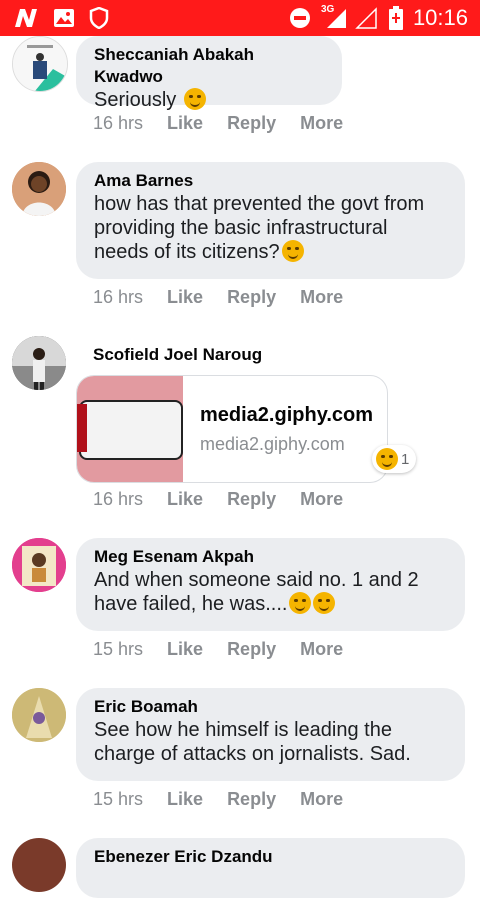 This screenshot has height=898, width=480. I want to click on reaction-count-value: 1, so click(405, 459).